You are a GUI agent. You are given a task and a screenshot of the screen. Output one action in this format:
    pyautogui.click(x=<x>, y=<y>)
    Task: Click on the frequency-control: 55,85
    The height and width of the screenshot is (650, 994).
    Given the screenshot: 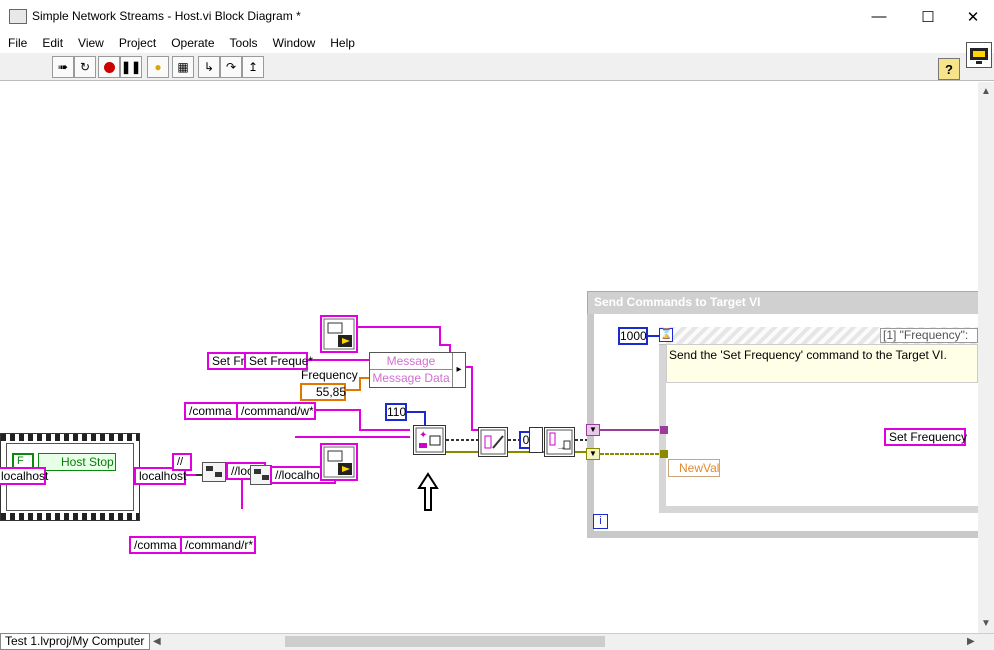 What is the action you would take?
    pyautogui.click(x=323, y=392)
    